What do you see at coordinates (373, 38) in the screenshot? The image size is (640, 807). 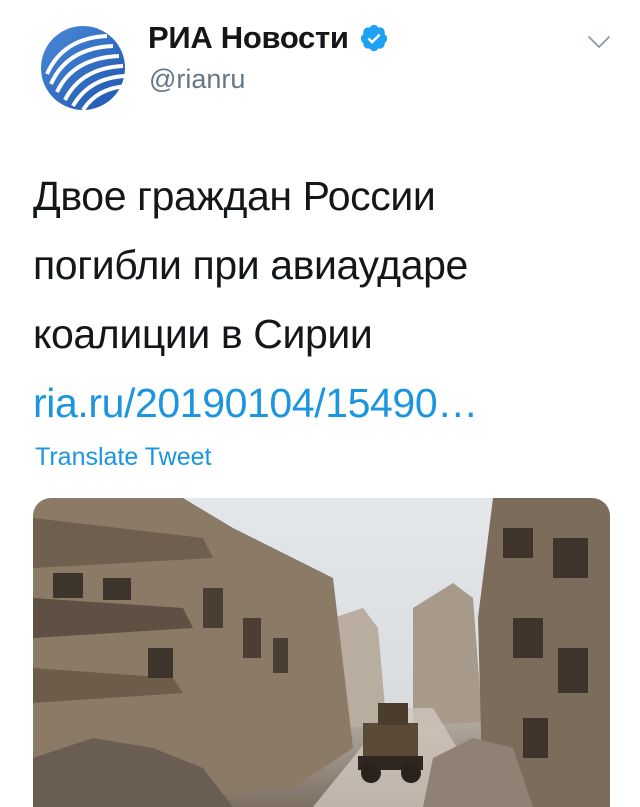 I see `verified-badge-icon` at bounding box center [373, 38].